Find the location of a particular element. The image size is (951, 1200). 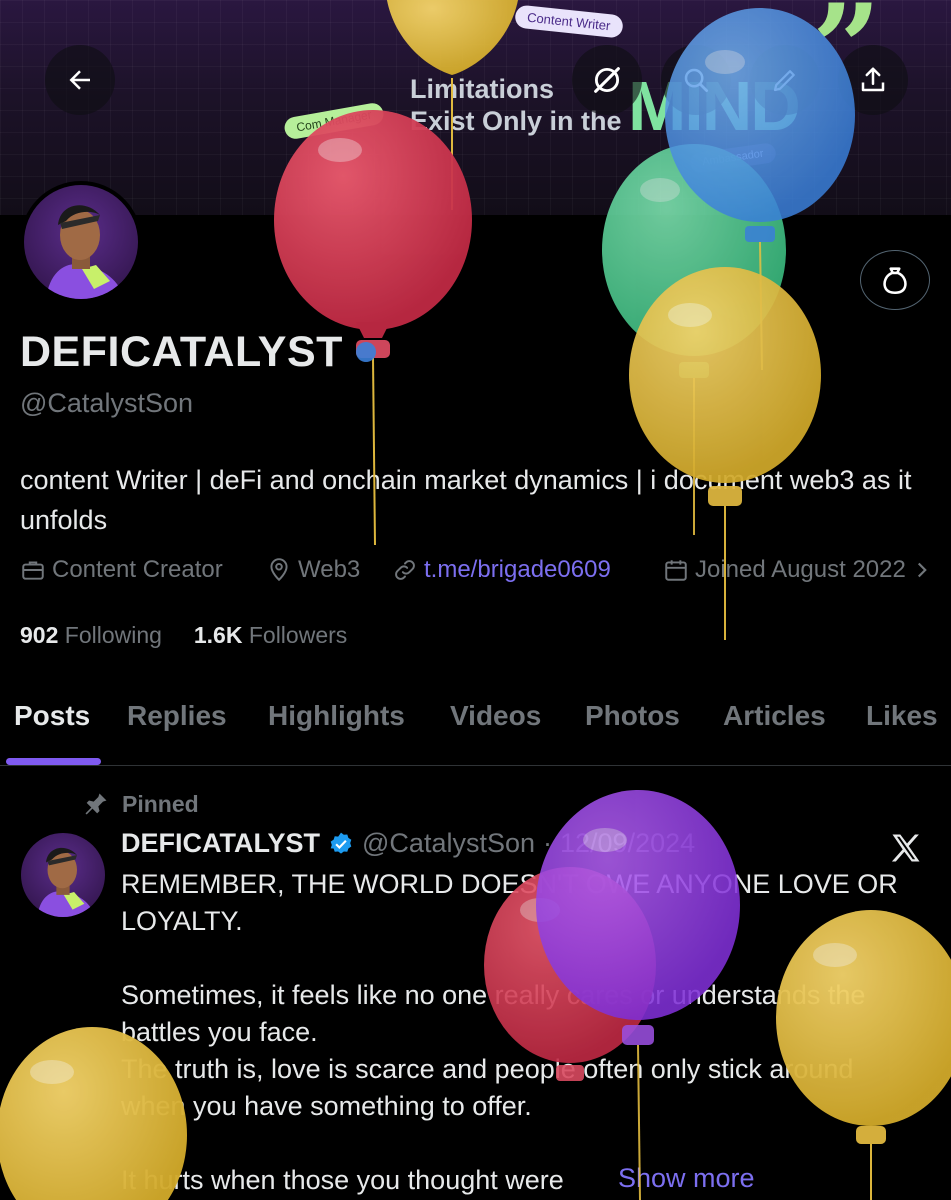

post-author-avatar is located at coordinates (63, 875).